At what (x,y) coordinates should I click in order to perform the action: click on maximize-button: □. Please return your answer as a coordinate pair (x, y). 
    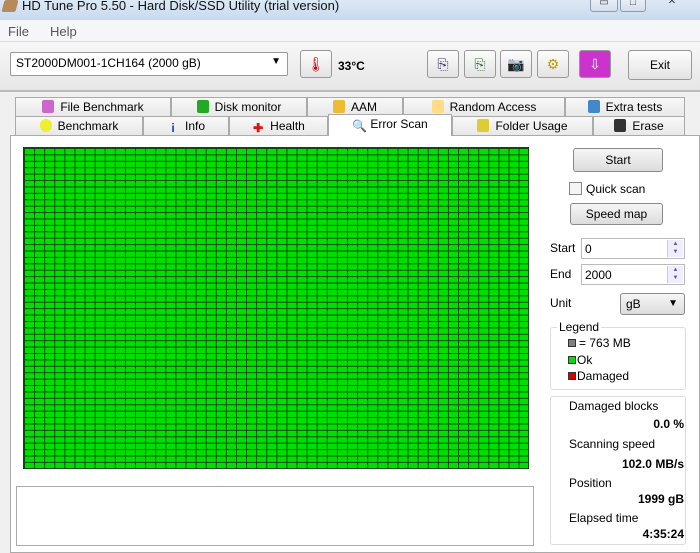
    Looking at the image, I should click on (633, 6).